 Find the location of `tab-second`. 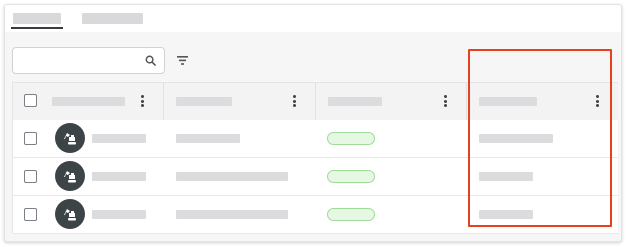

tab-second is located at coordinates (112, 18).